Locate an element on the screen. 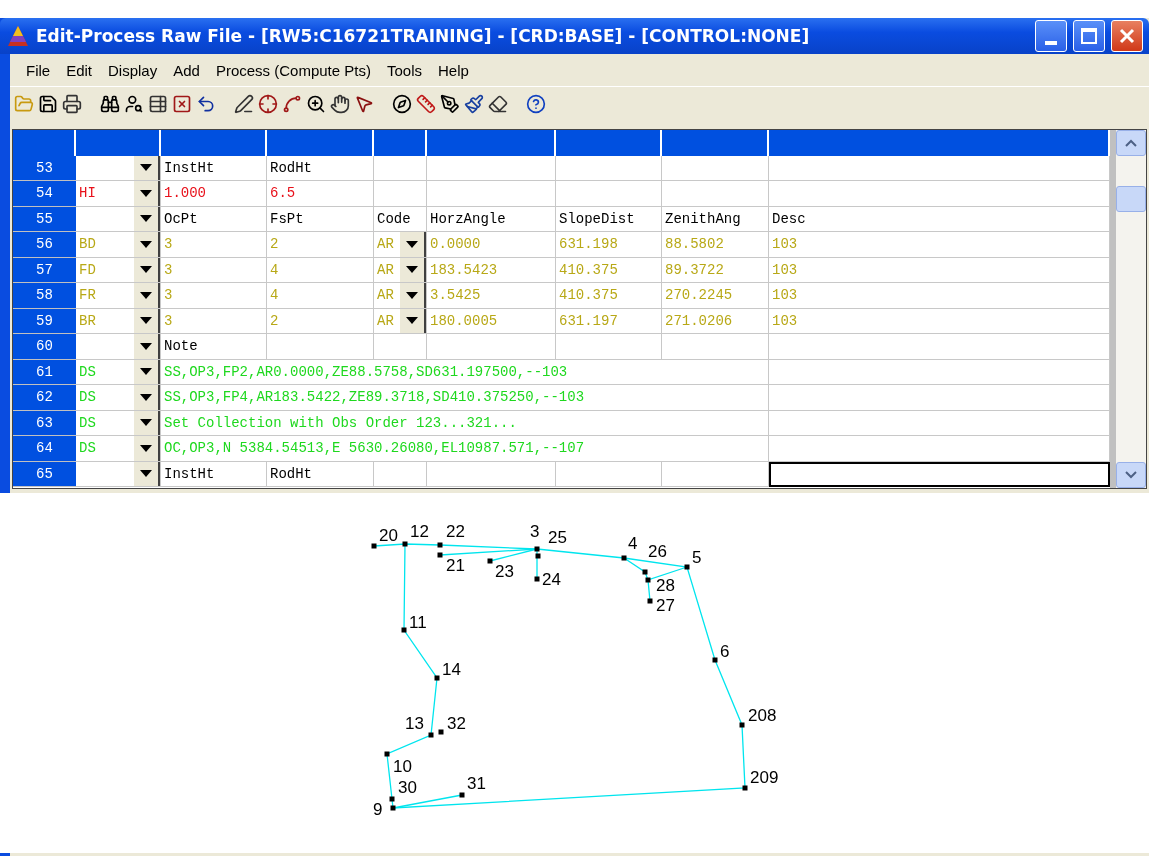 The image size is (1149, 856). scroll-up-button is located at coordinates (1131, 143).